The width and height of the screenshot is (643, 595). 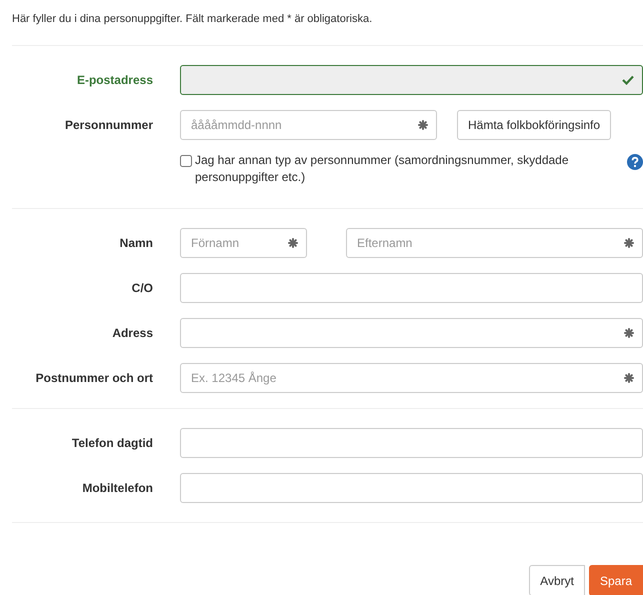 I want to click on cancel-button: Avbryt, so click(x=557, y=580).